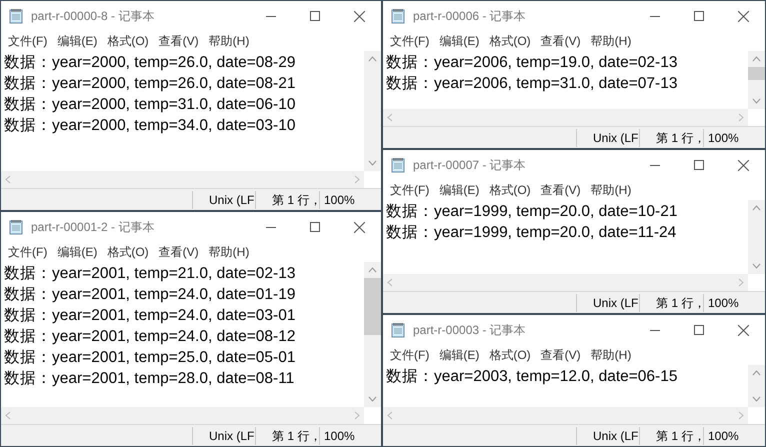  Describe the element at coordinates (150, 358) in the screenshot. I see `text-line: 数据：year=2001, temp=25.0, date=05-01` at that location.